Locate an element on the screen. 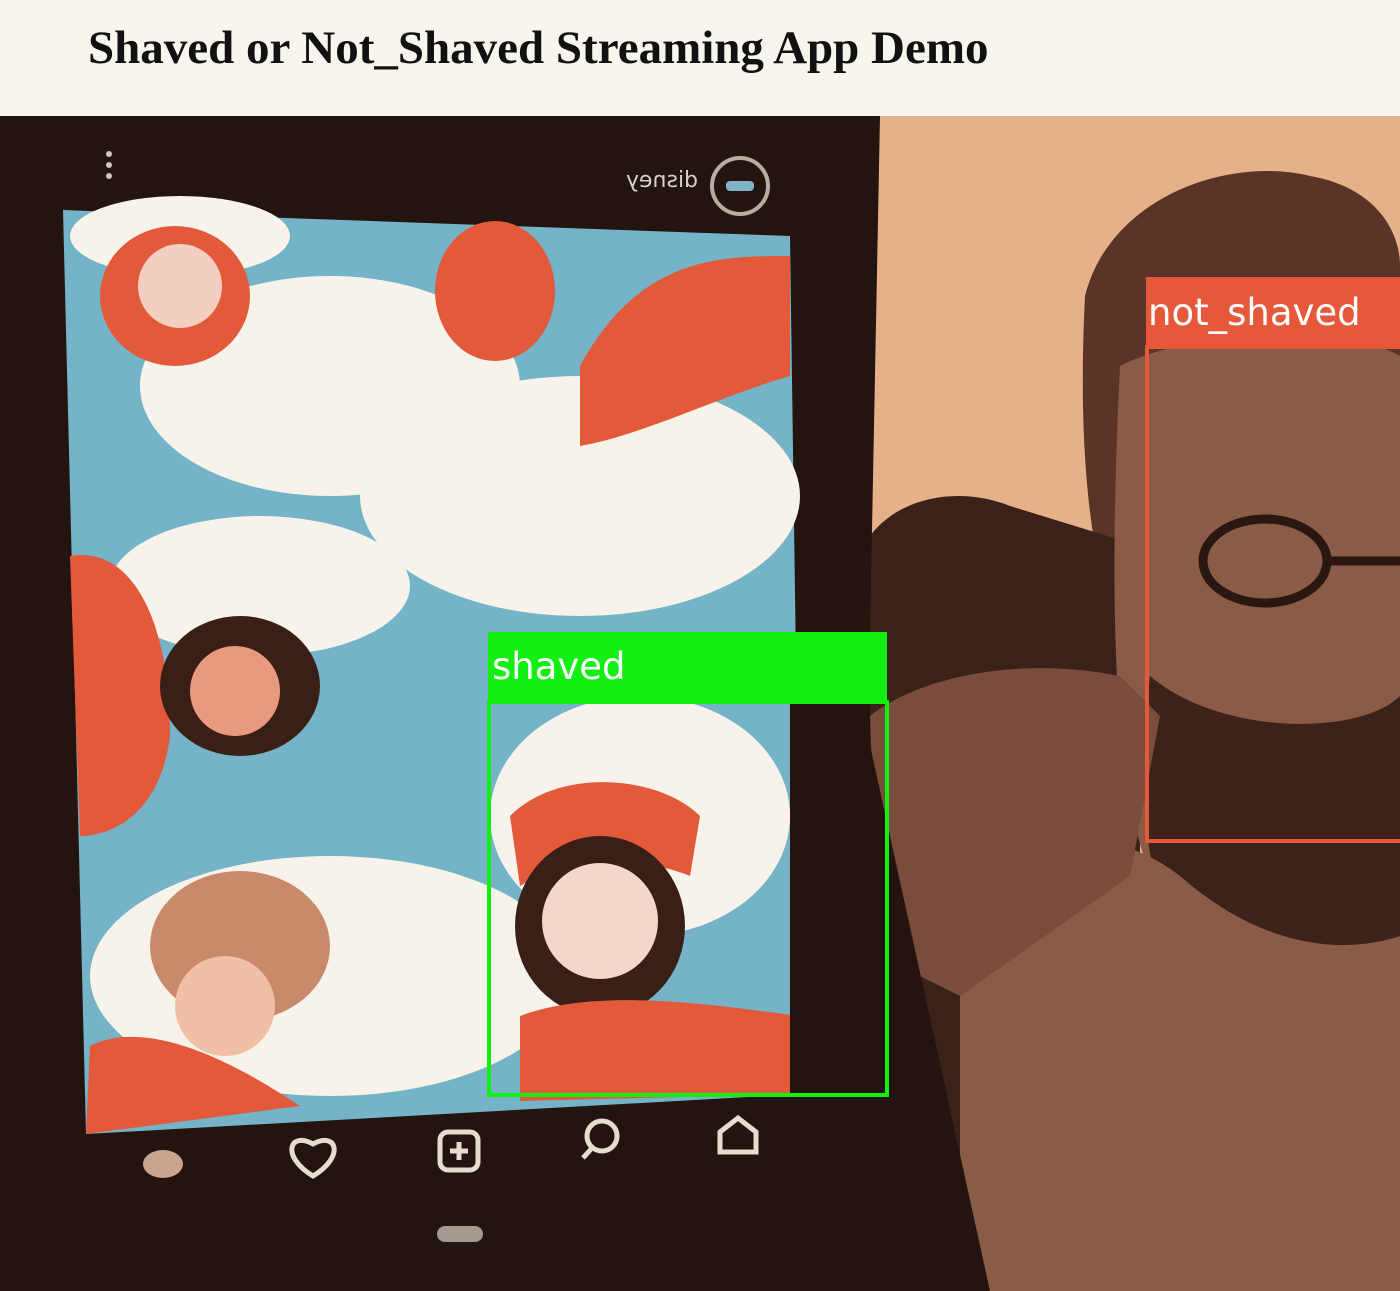  detection-box-shaved is located at coordinates (688, 898).